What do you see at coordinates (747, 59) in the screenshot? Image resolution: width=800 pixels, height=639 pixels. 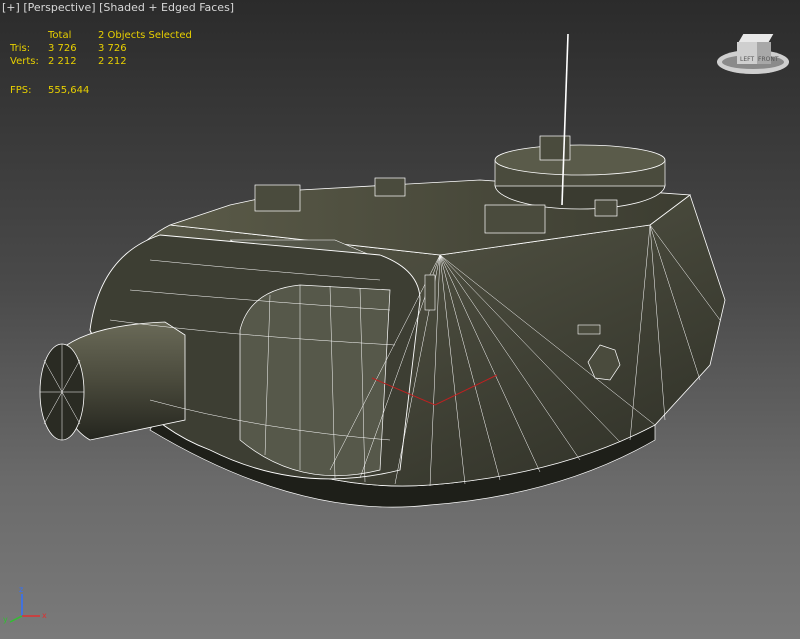 I see `viewcube-left-label: LEFT` at bounding box center [747, 59].